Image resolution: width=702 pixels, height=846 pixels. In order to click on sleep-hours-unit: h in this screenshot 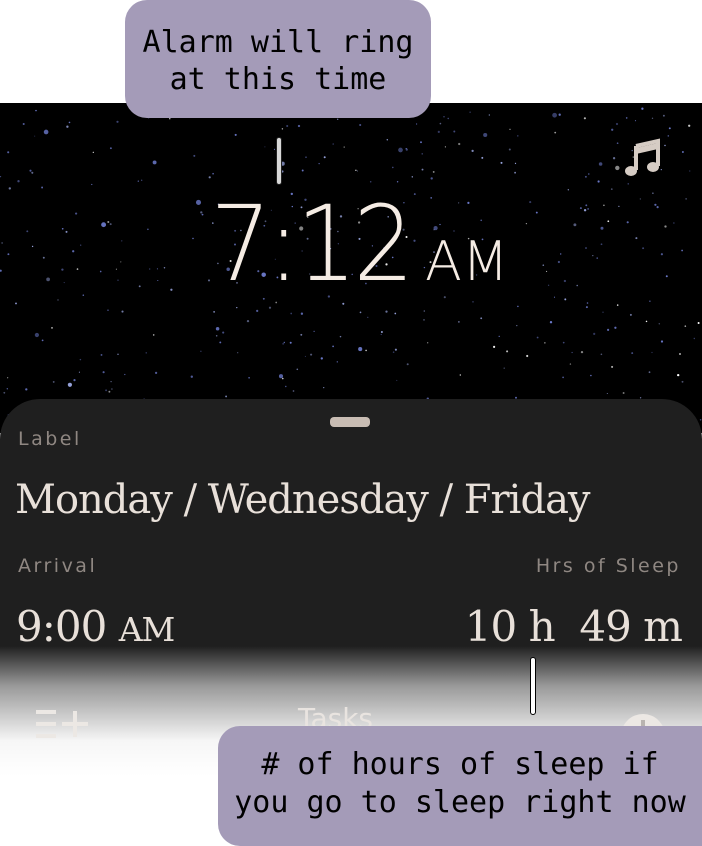, I will do `click(542, 626)`.